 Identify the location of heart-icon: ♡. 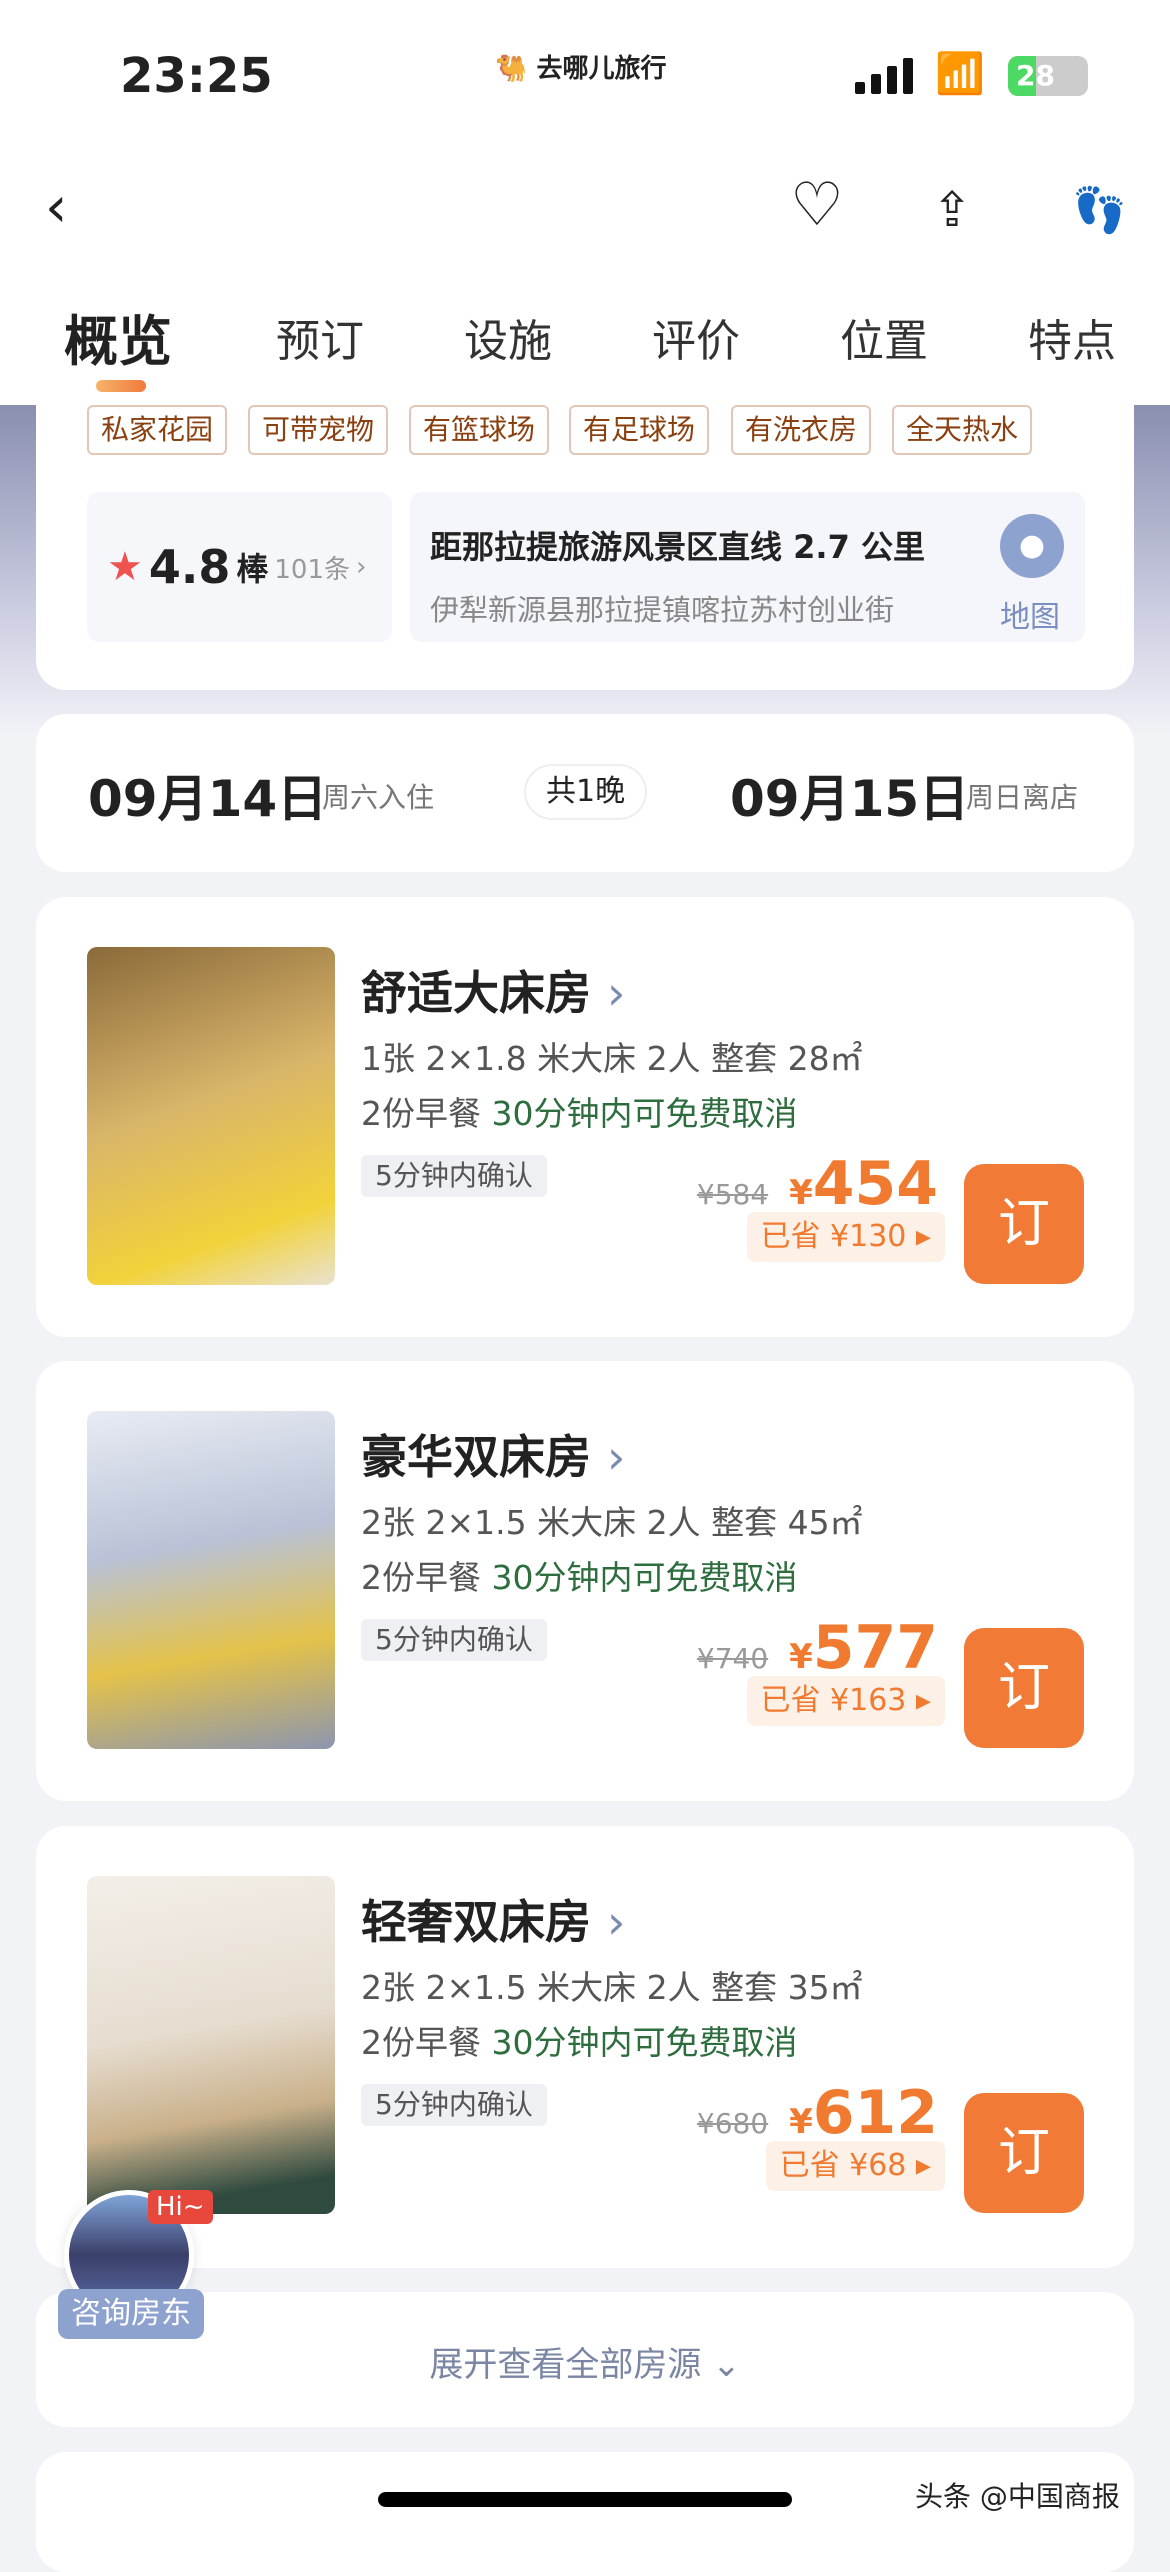
(817, 205).